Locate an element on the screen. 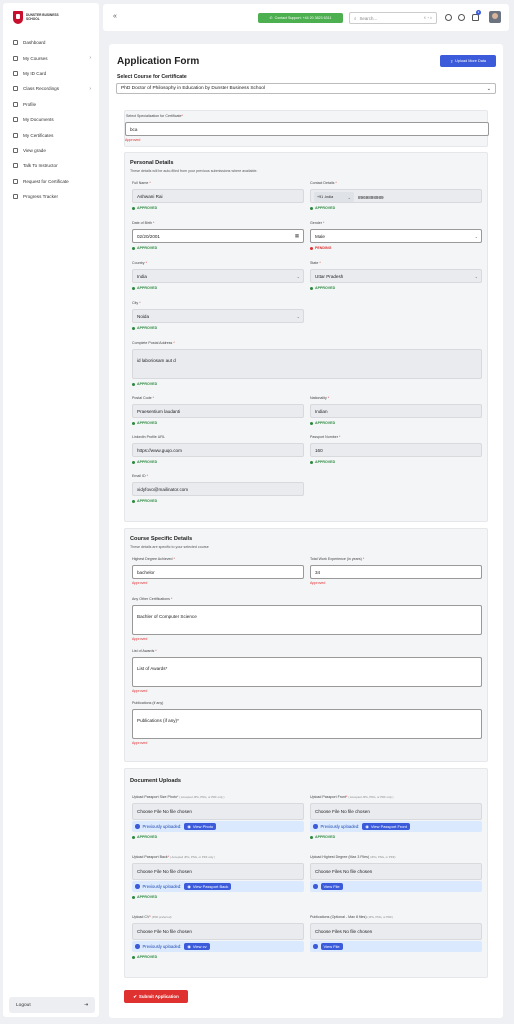  city-input: Noida ⌄ is located at coordinates (218, 316).